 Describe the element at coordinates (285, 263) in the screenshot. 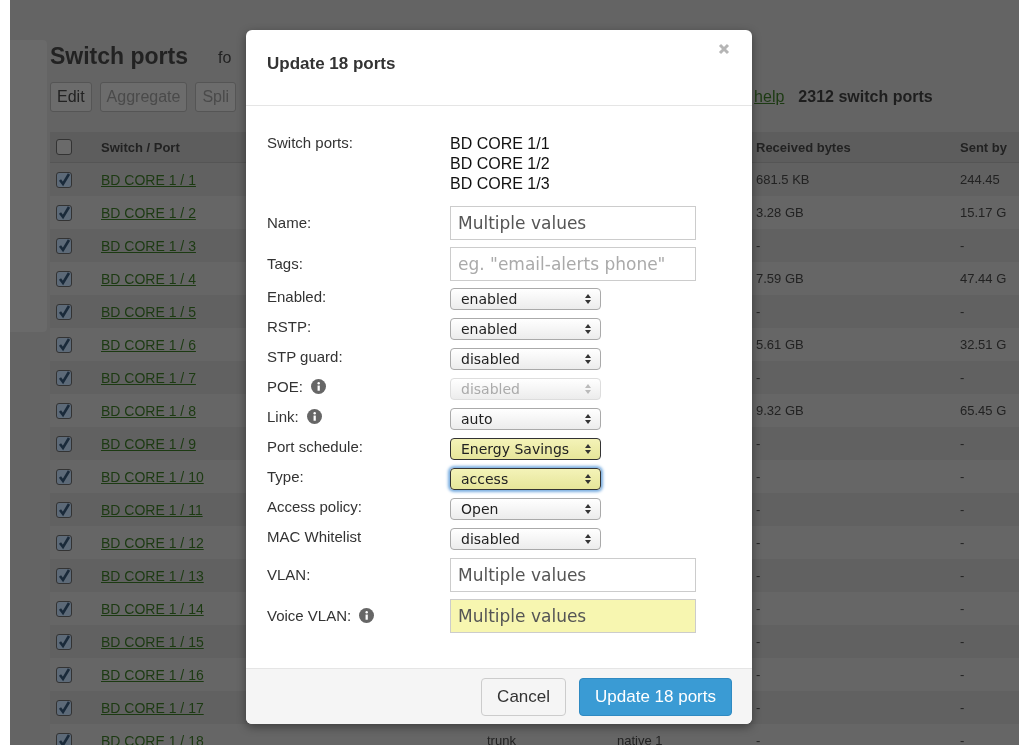

I see `field-label: Tags:` at that location.